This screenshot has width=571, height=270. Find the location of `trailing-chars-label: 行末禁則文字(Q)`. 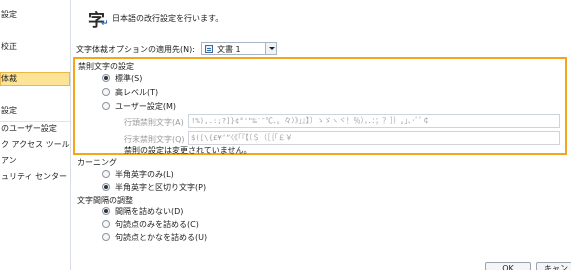

trailing-chars-label: 行末禁則文字(Q) is located at coordinates (154, 139).